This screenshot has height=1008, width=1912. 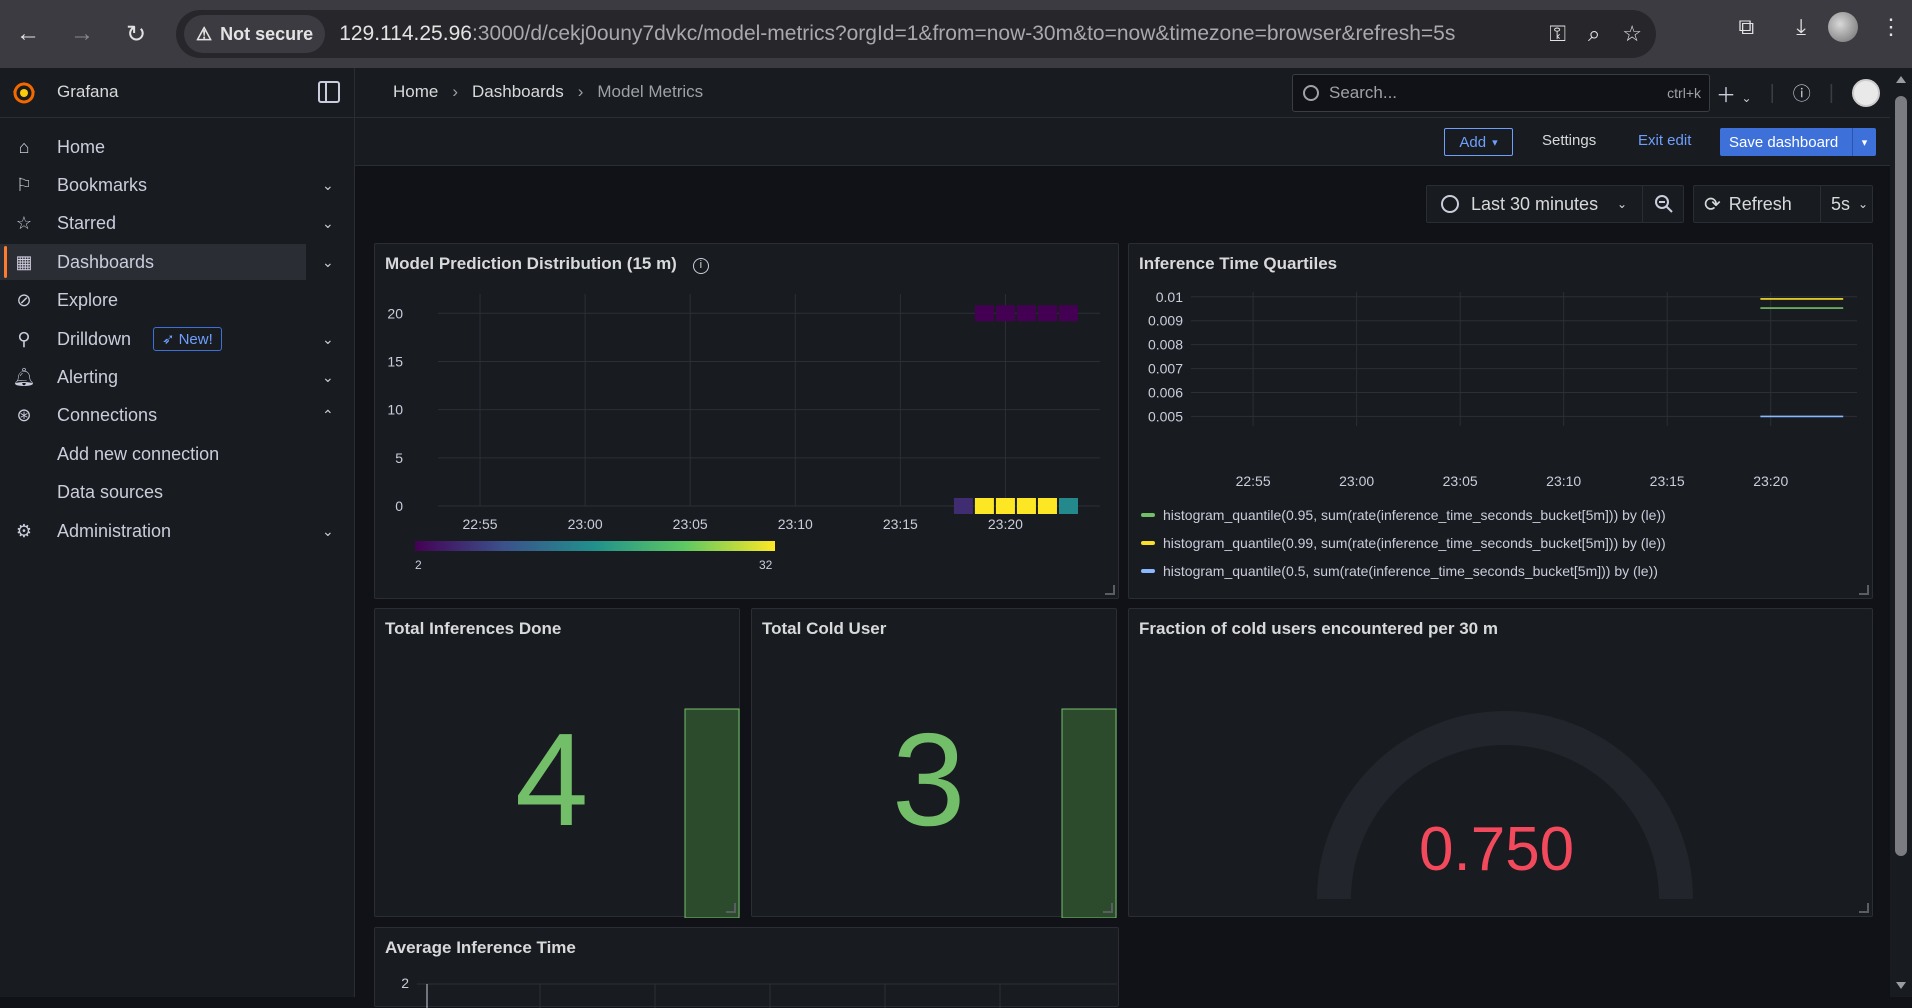 I want to click on security-chip: ⚠ Not secure, so click(x=255, y=34).